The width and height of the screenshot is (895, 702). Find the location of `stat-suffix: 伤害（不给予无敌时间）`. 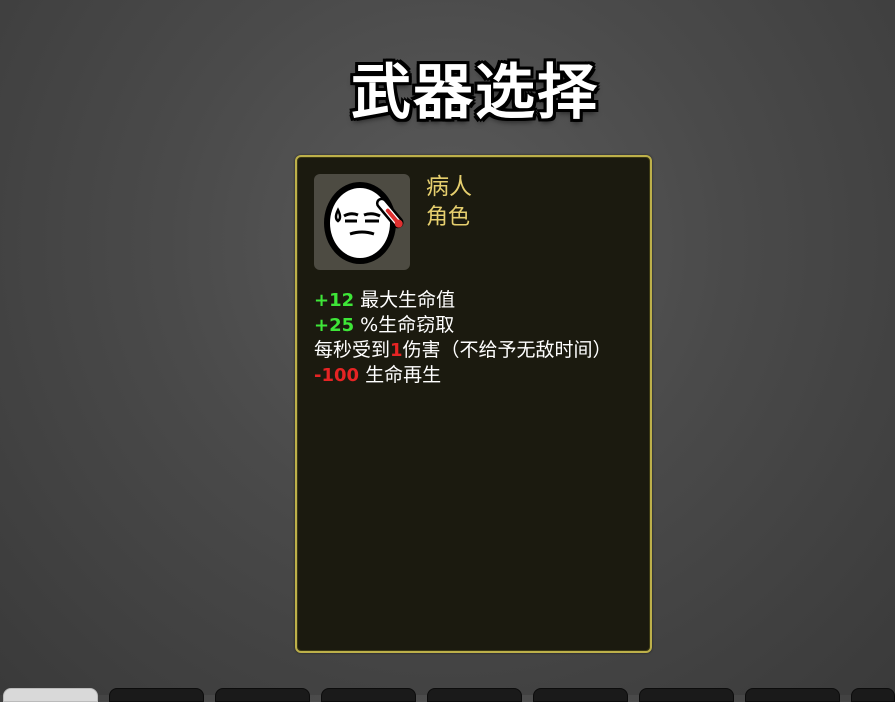

stat-suffix: 伤害（不给予无敌时间） is located at coordinates (507, 350).